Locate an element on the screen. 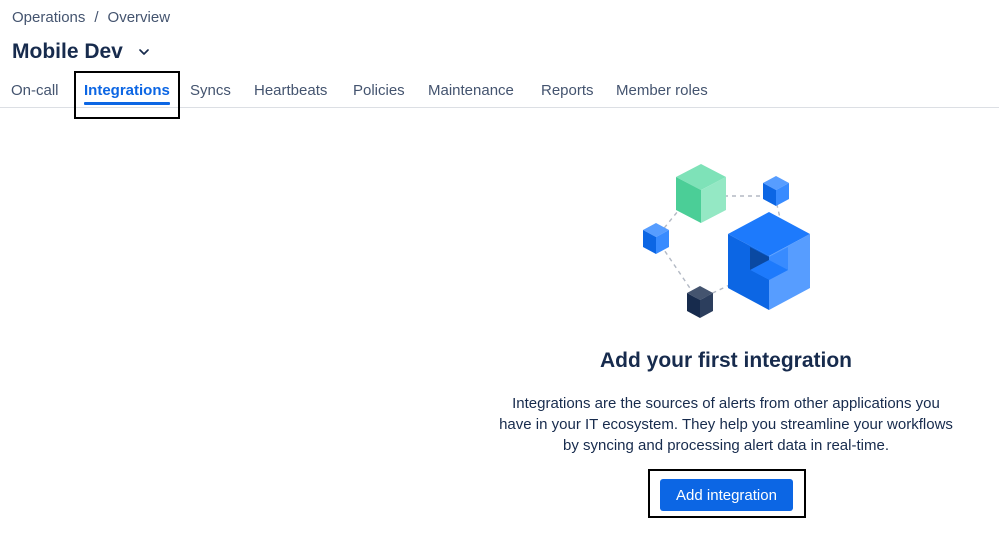 The width and height of the screenshot is (999, 560). dark-cube-icon is located at coordinates (700, 302).